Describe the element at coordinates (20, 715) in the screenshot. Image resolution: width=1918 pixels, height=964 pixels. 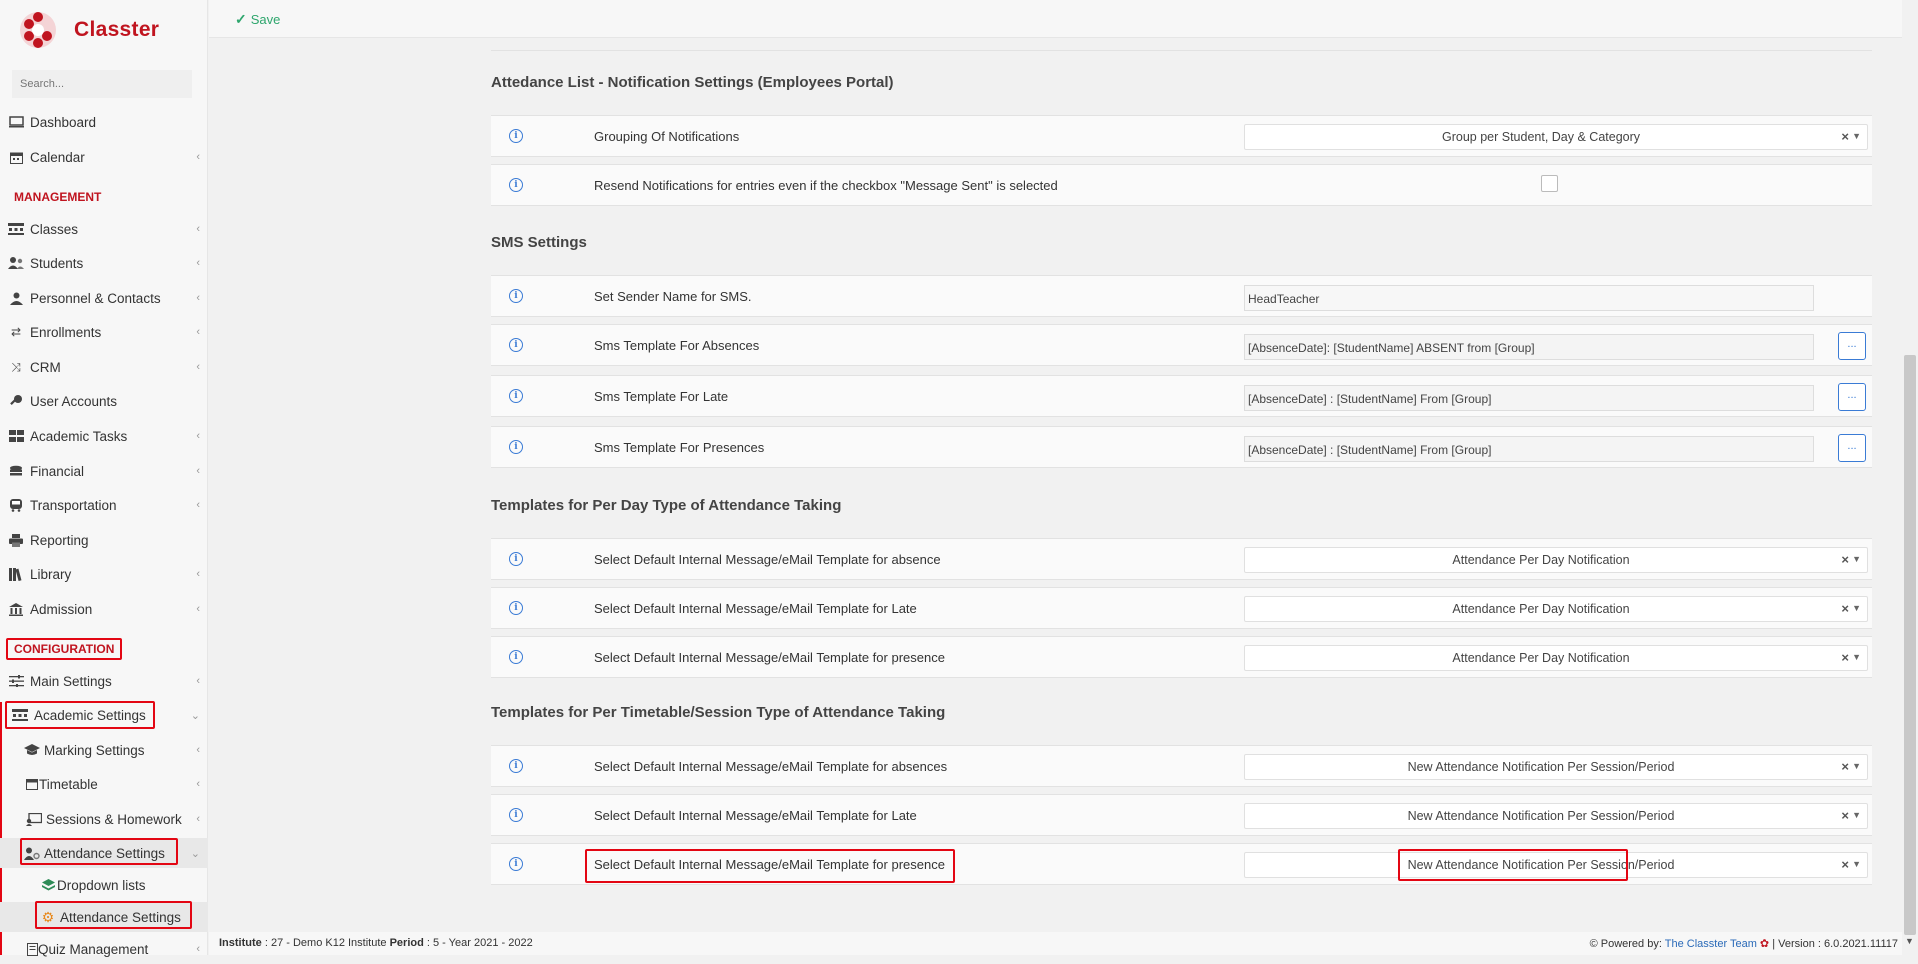
I see `classes-icon` at that location.